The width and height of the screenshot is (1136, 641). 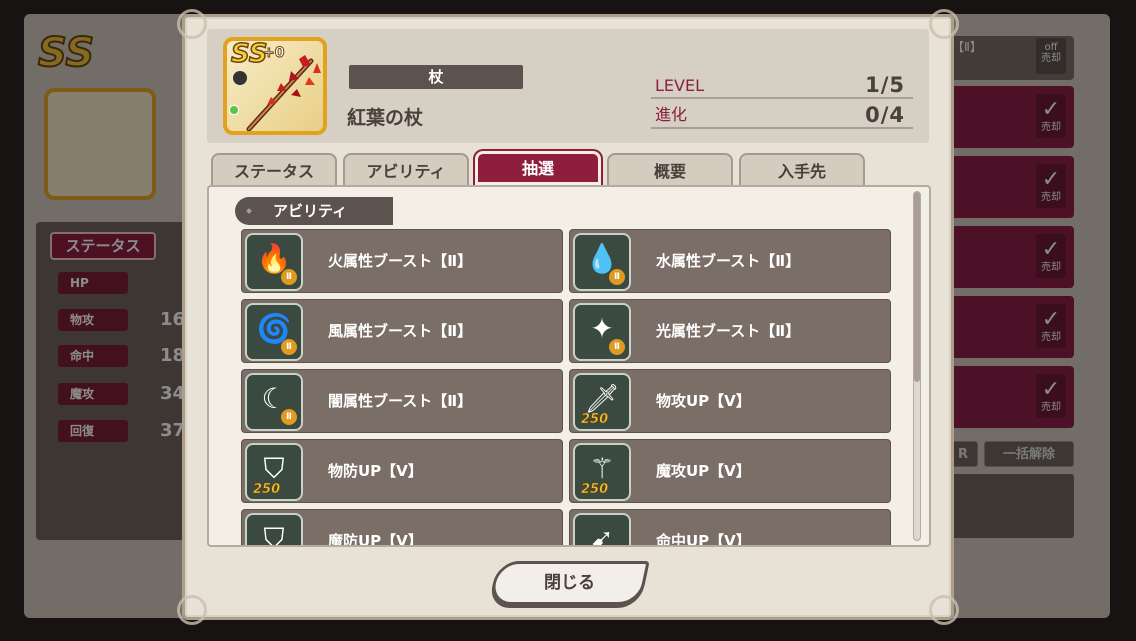 What do you see at coordinates (240, 78) in the screenshot?
I see `key-icon` at bounding box center [240, 78].